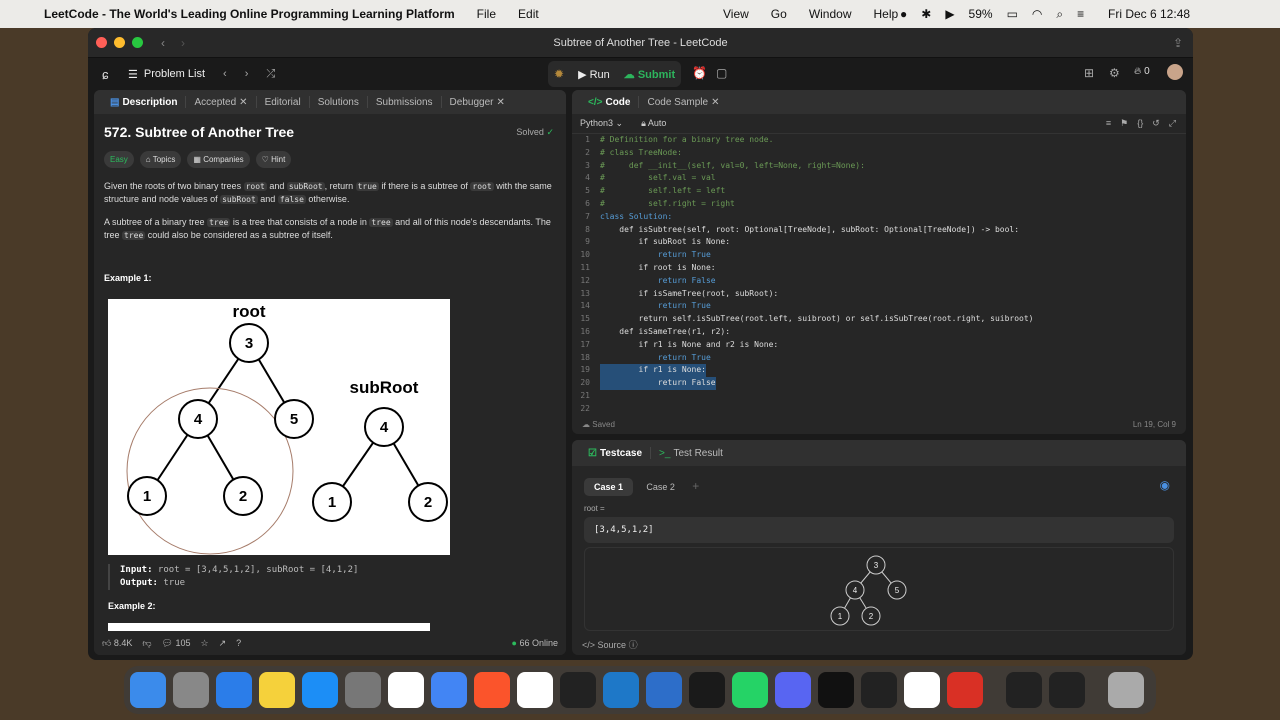 The image size is (1280, 720). Describe the element at coordinates (1012, 14) in the screenshot. I see `battery-icon: ▭` at that location.